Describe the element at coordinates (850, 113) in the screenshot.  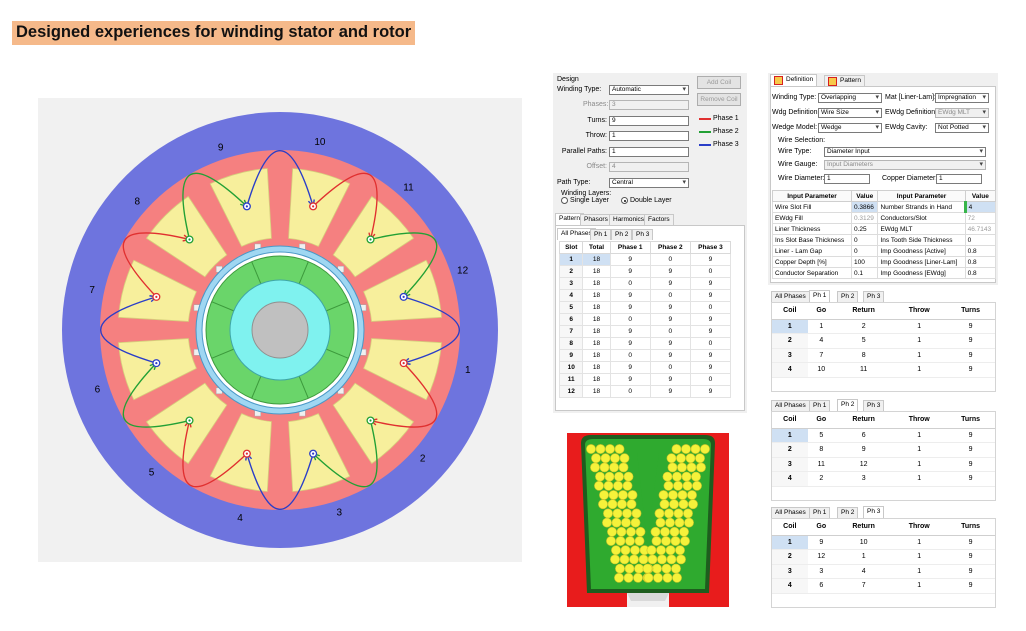
I see `wdg-definition-select: Wire Size` at that location.